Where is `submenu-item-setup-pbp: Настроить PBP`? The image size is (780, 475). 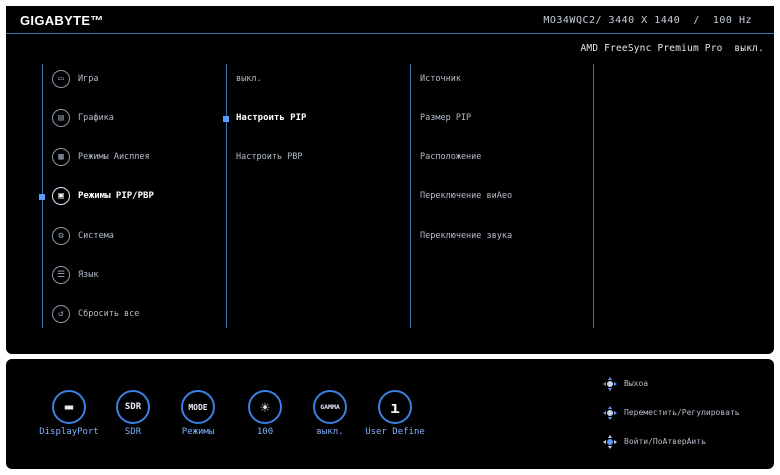
submenu-item-setup-pbp: Настроить PBP is located at coordinates (269, 157).